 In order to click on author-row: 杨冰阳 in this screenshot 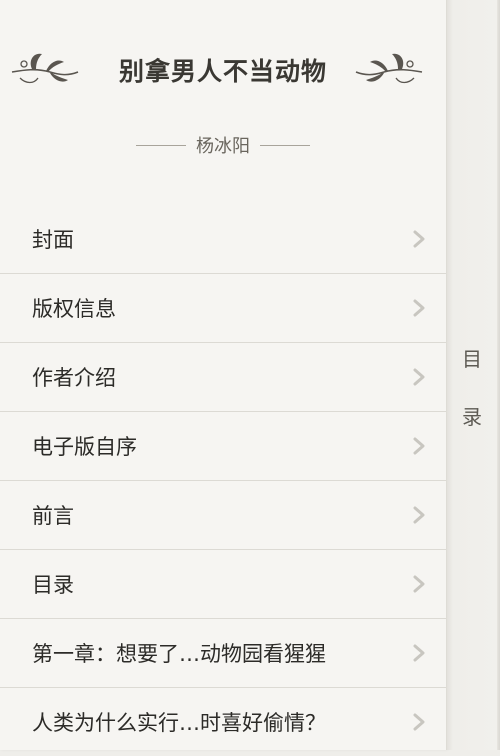, I will do `click(223, 145)`.